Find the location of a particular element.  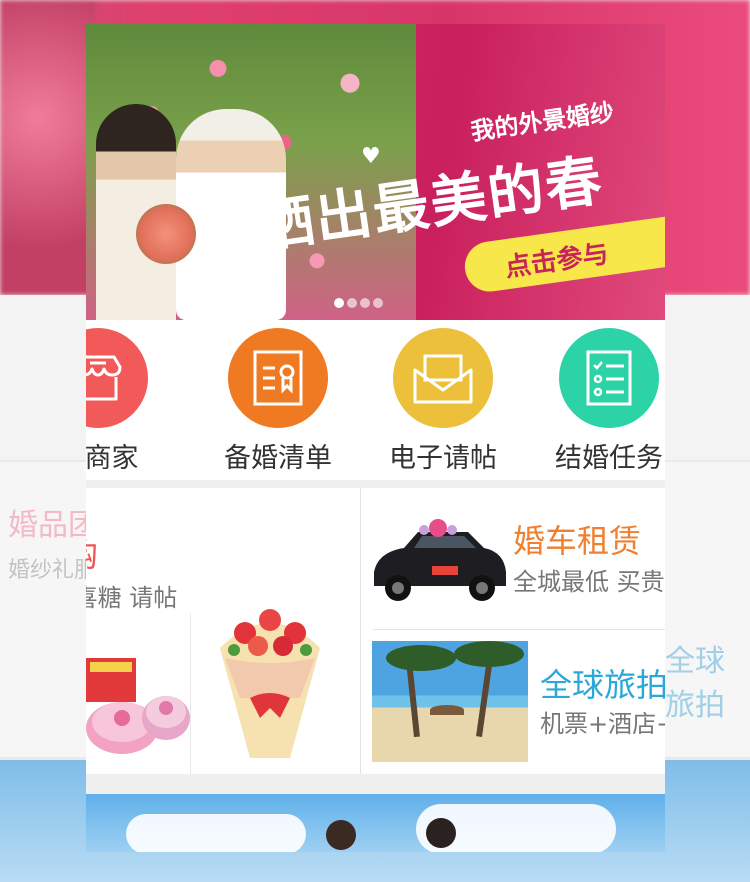

wedding-photo-banner is located at coordinates (375, 823).